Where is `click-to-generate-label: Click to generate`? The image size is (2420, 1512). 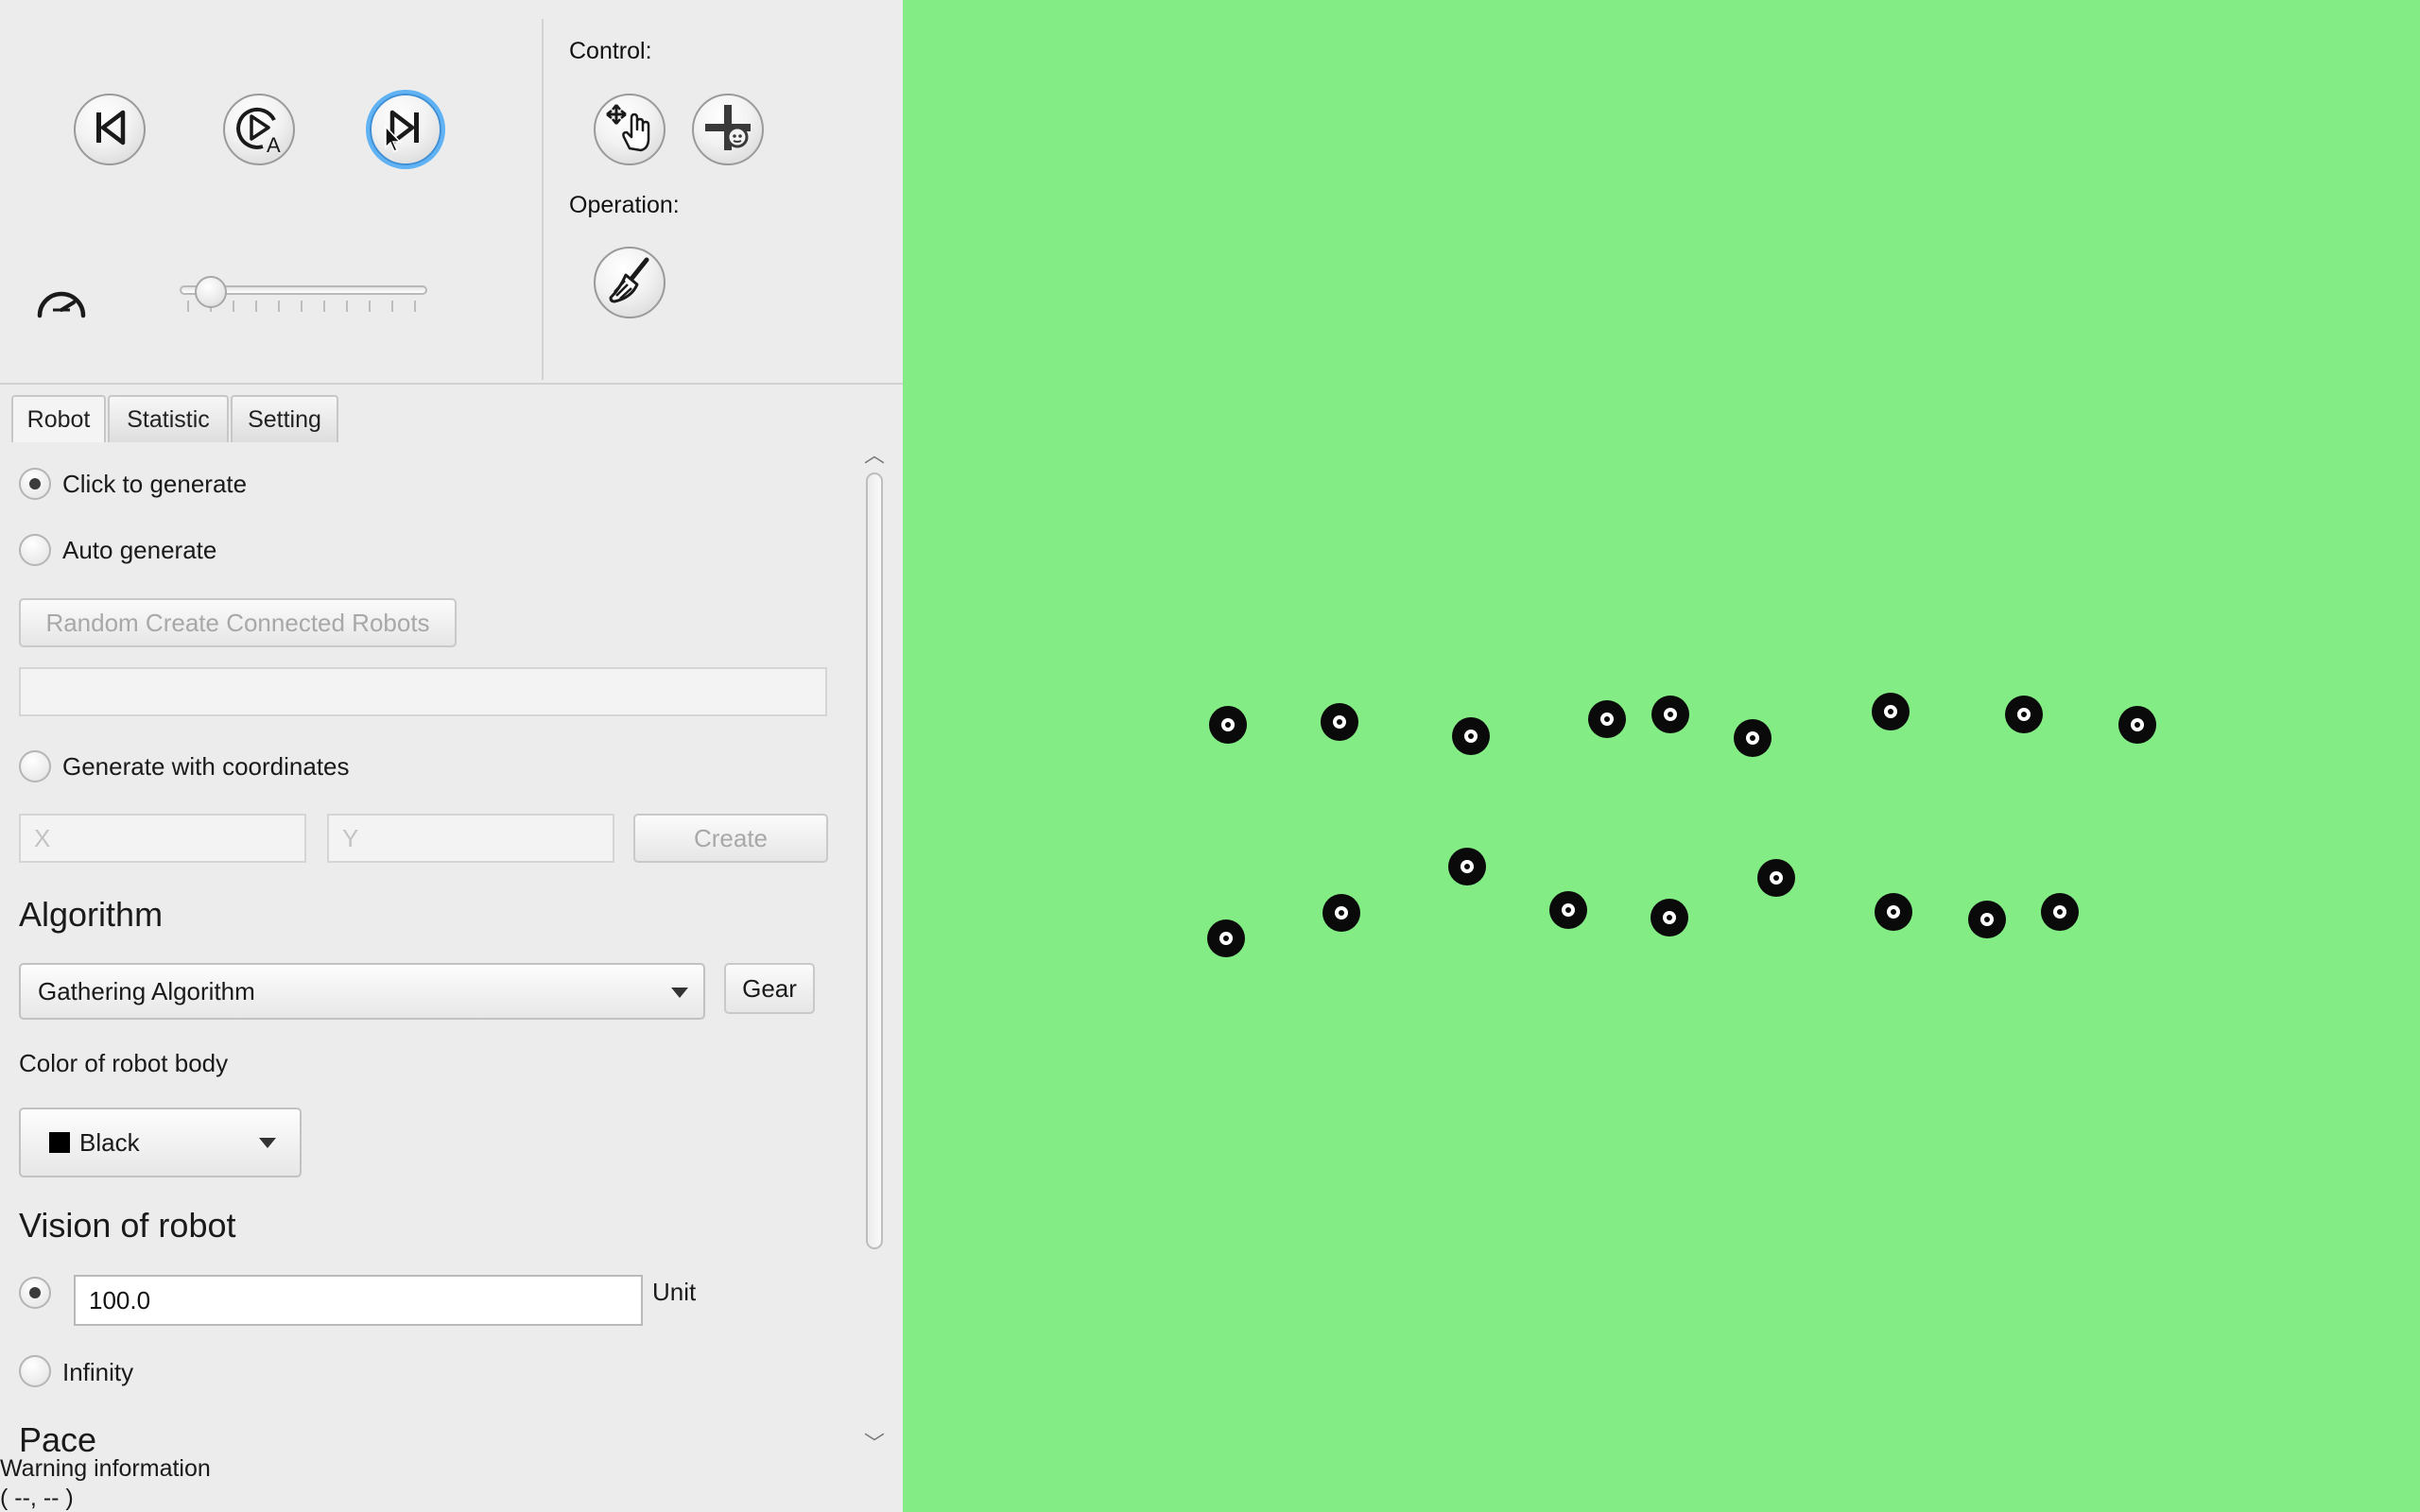 click-to-generate-label: Click to generate is located at coordinates (155, 484).